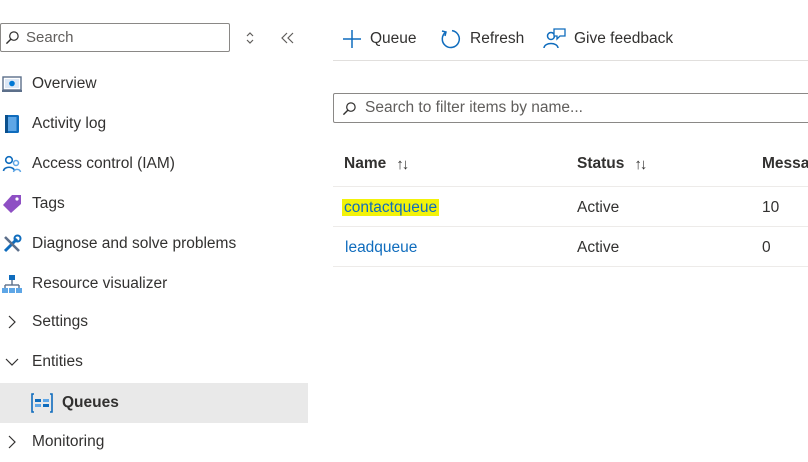  Describe the element at coordinates (381, 248) in the screenshot. I see `queue-name-link: leadqueue` at that location.